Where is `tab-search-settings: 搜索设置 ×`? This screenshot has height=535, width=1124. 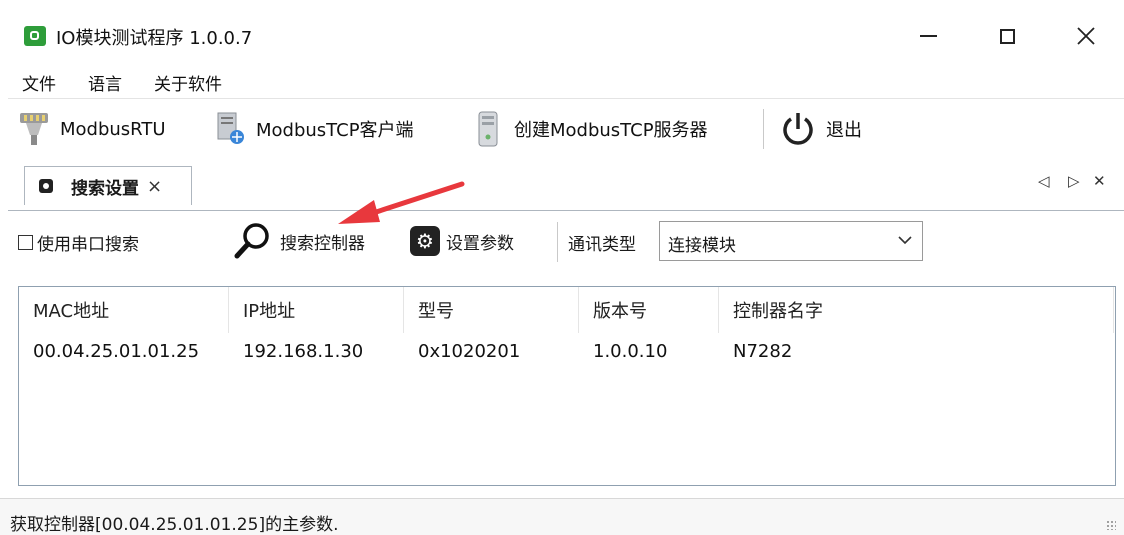 tab-search-settings: 搜索设置 × is located at coordinates (108, 185).